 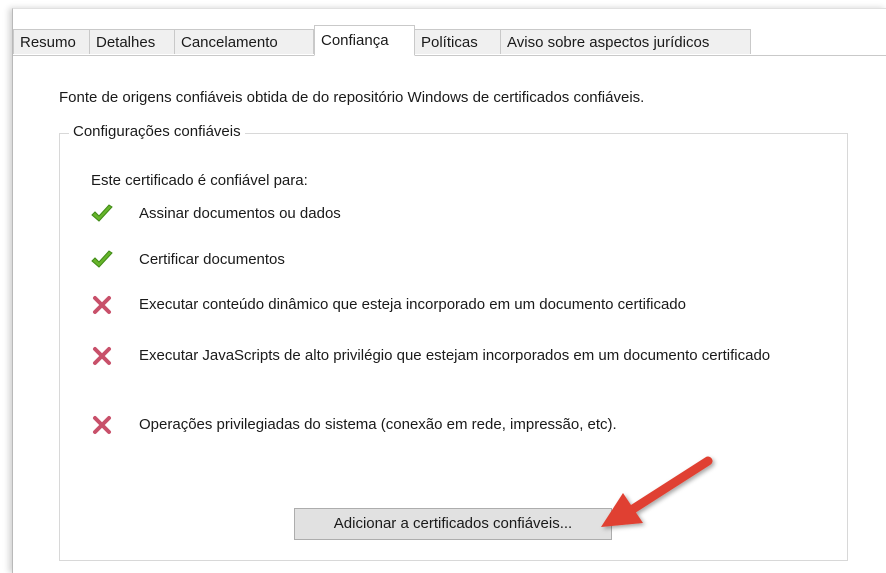 What do you see at coordinates (199, 180) in the screenshot?
I see `trusted-for-label: Este certificado é confiável para:` at bounding box center [199, 180].